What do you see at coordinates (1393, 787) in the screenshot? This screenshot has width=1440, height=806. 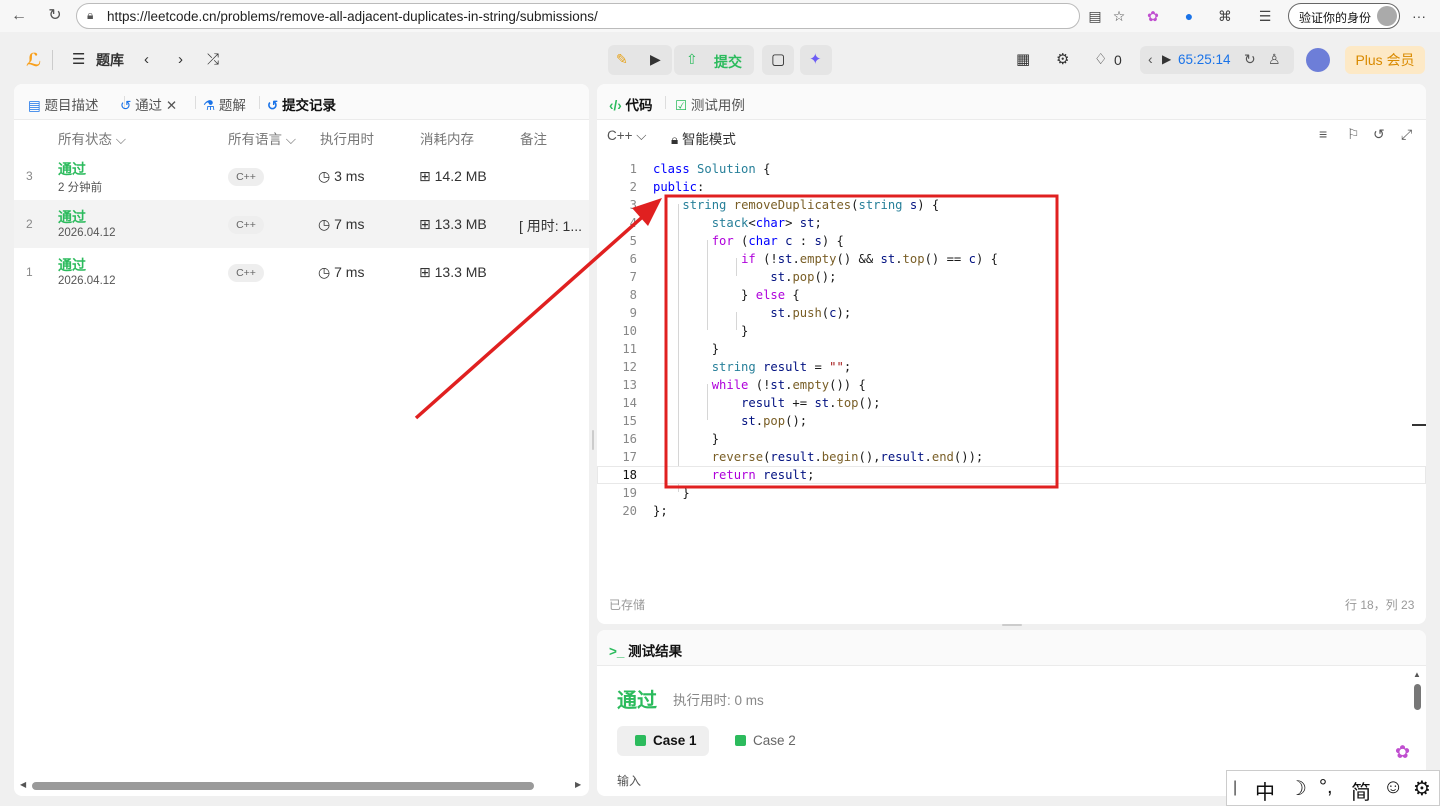 I see `emoji-icon: ☺` at bounding box center [1393, 787].